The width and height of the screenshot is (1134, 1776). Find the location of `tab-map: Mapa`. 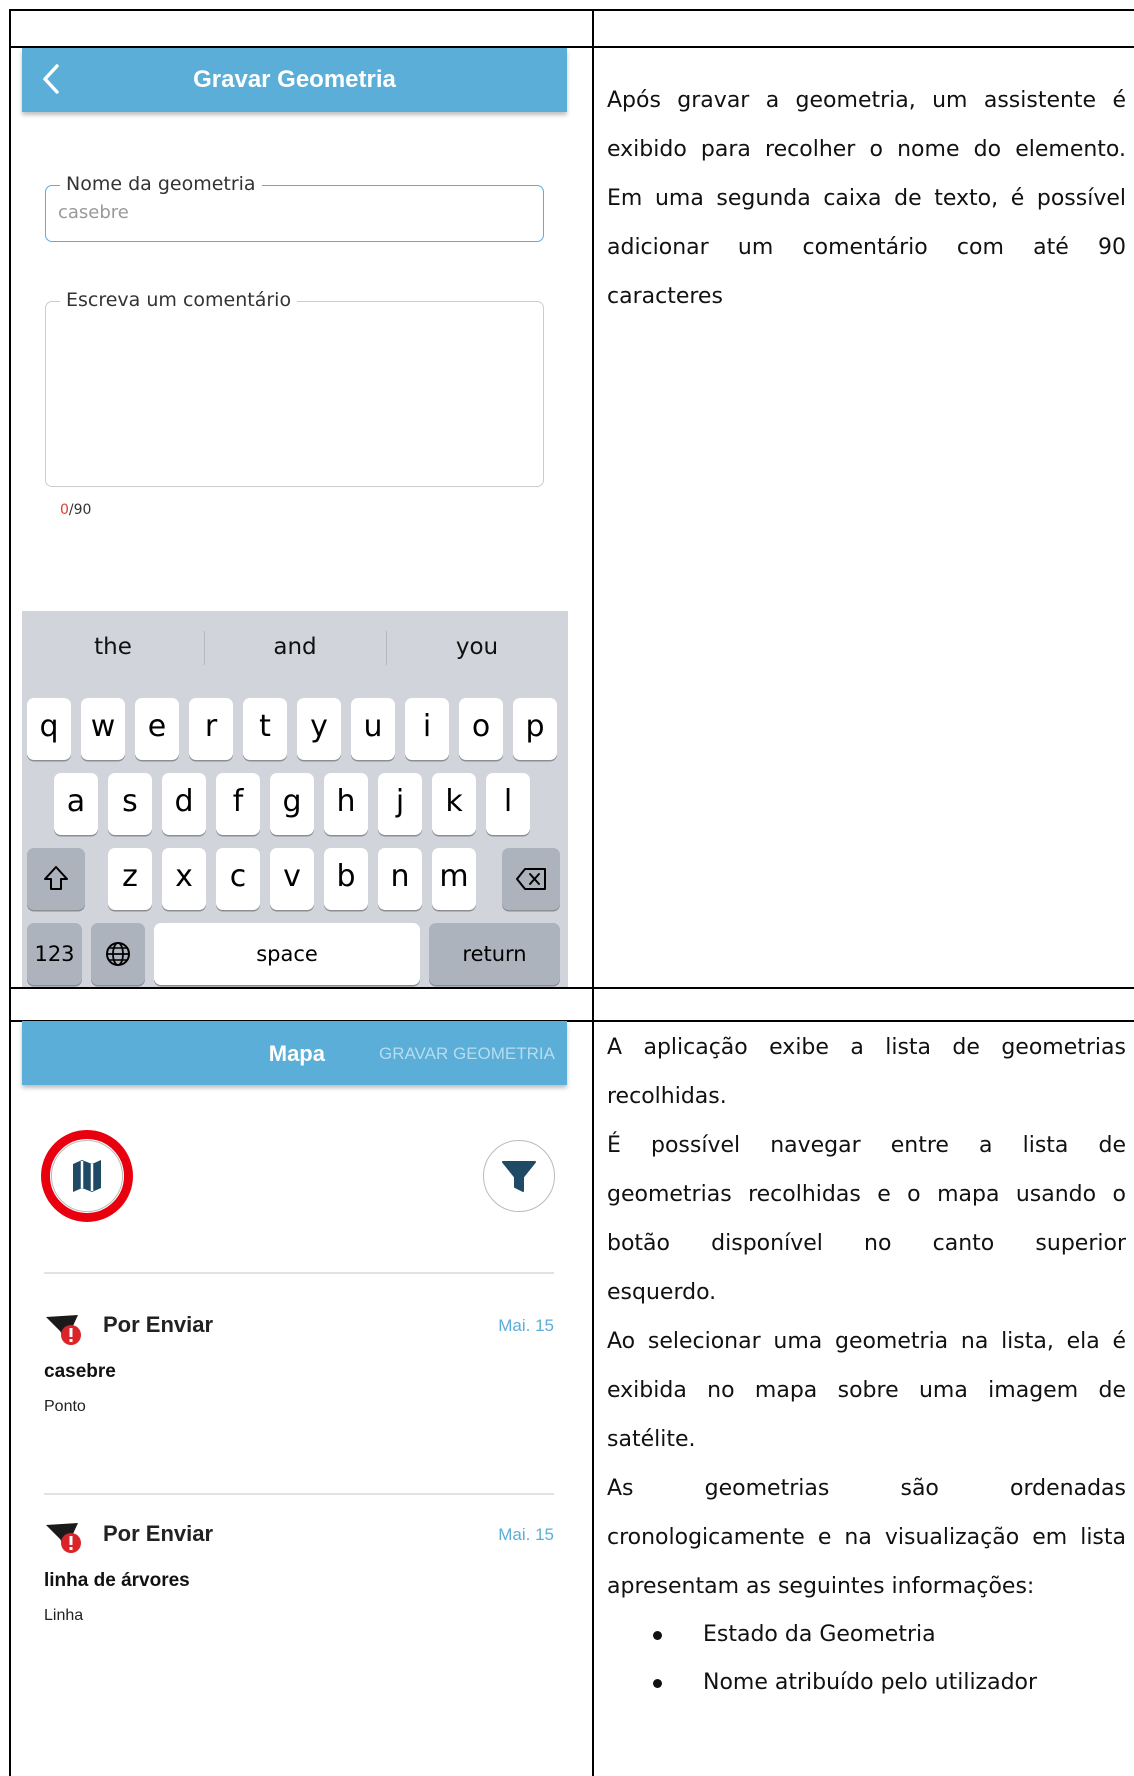

tab-map: Mapa is located at coordinates (297, 1054).